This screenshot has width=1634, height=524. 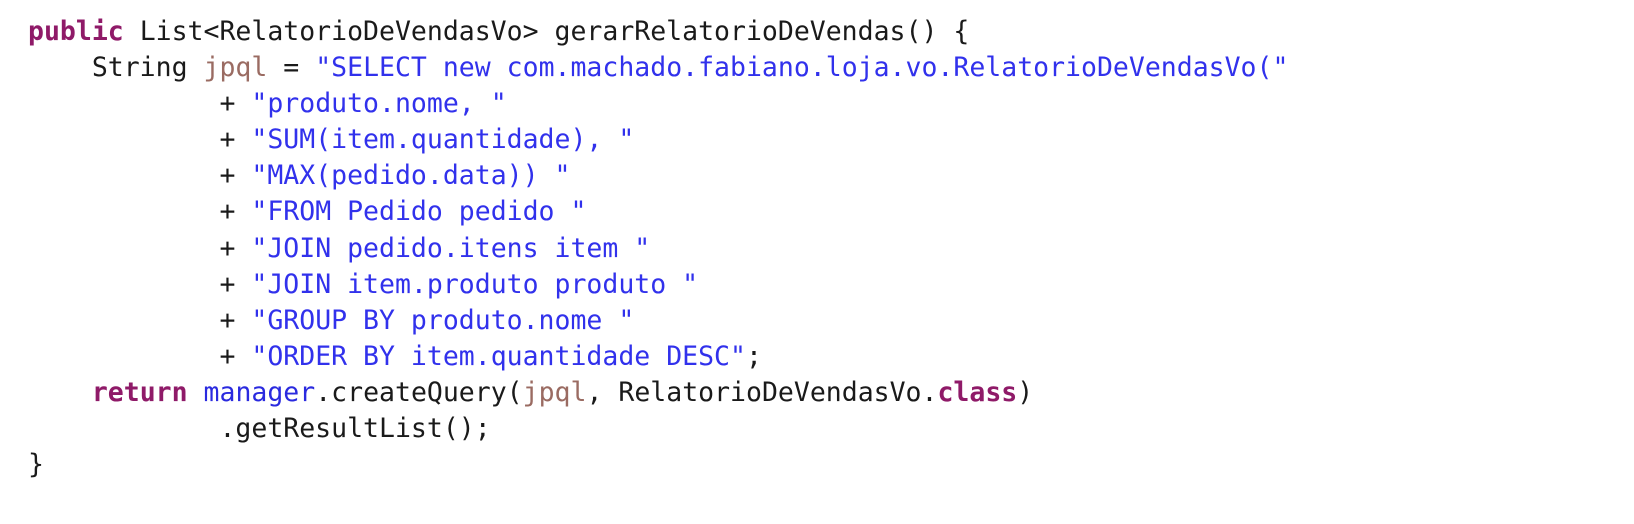 I want to click on code-line: .getResultList();, so click(x=831, y=429).